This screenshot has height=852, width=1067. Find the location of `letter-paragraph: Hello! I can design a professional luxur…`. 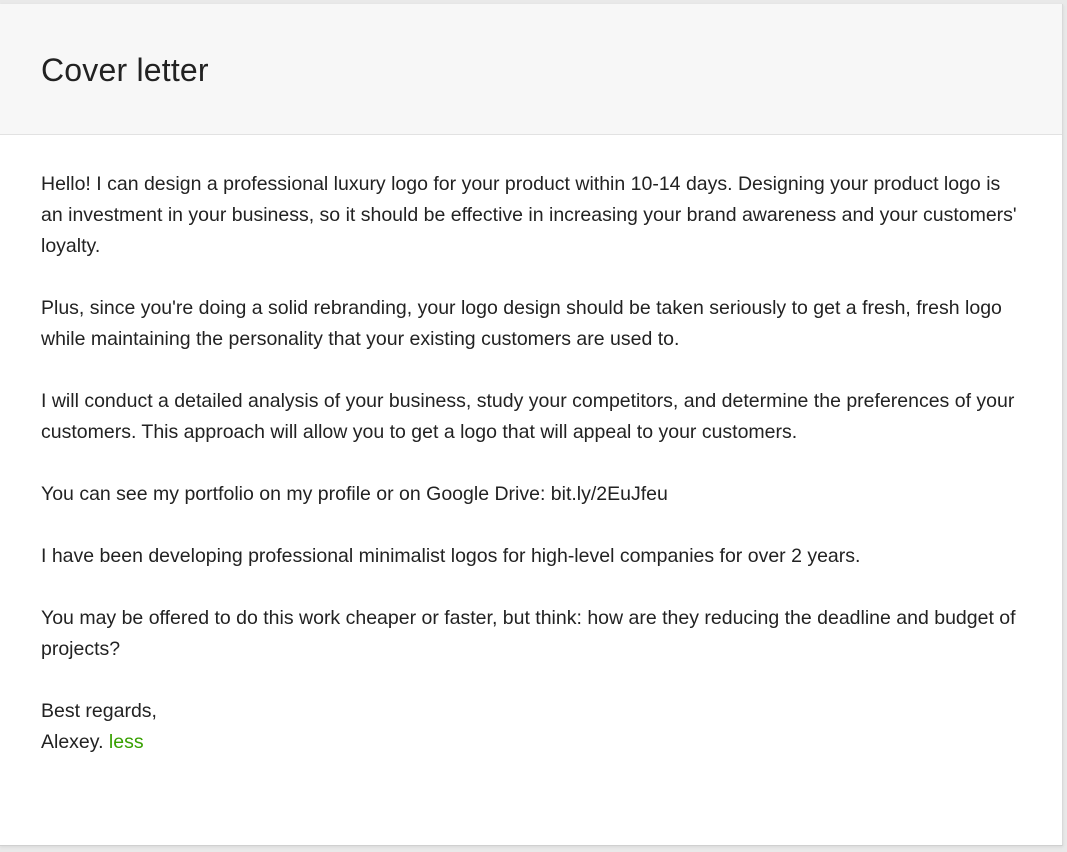

letter-paragraph: Hello! I can design a professional luxur… is located at coordinates (529, 215).